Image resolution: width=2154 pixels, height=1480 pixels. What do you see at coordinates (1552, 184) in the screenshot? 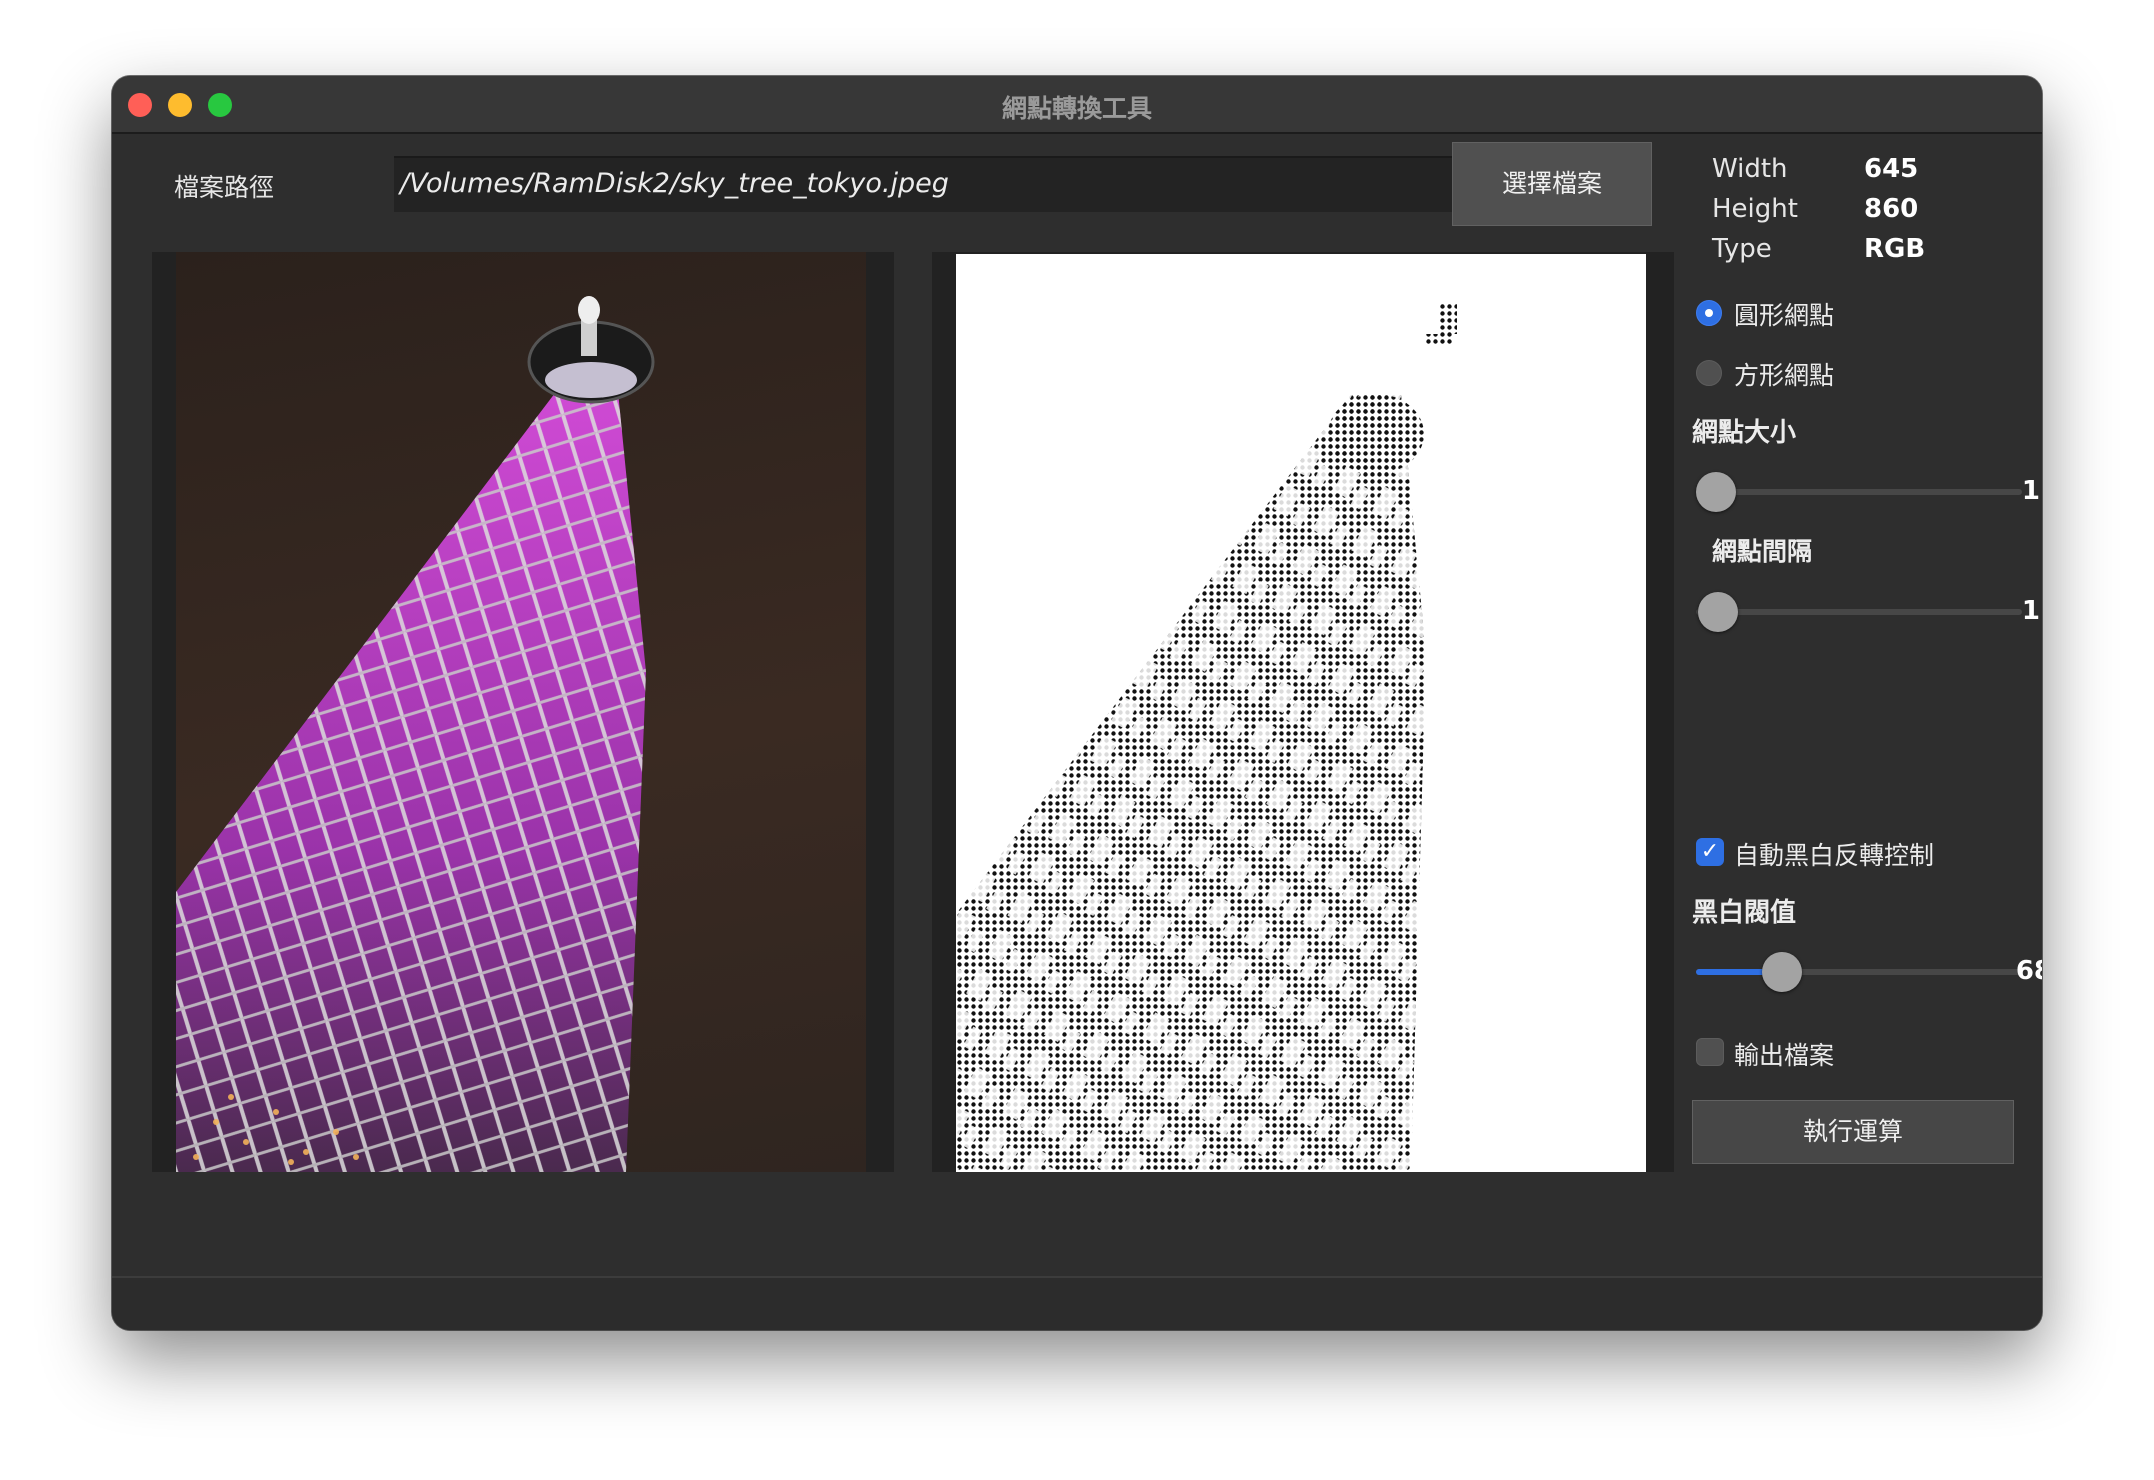
I see `choose-file-button: 選擇檔案` at bounding box center [1552, 184].